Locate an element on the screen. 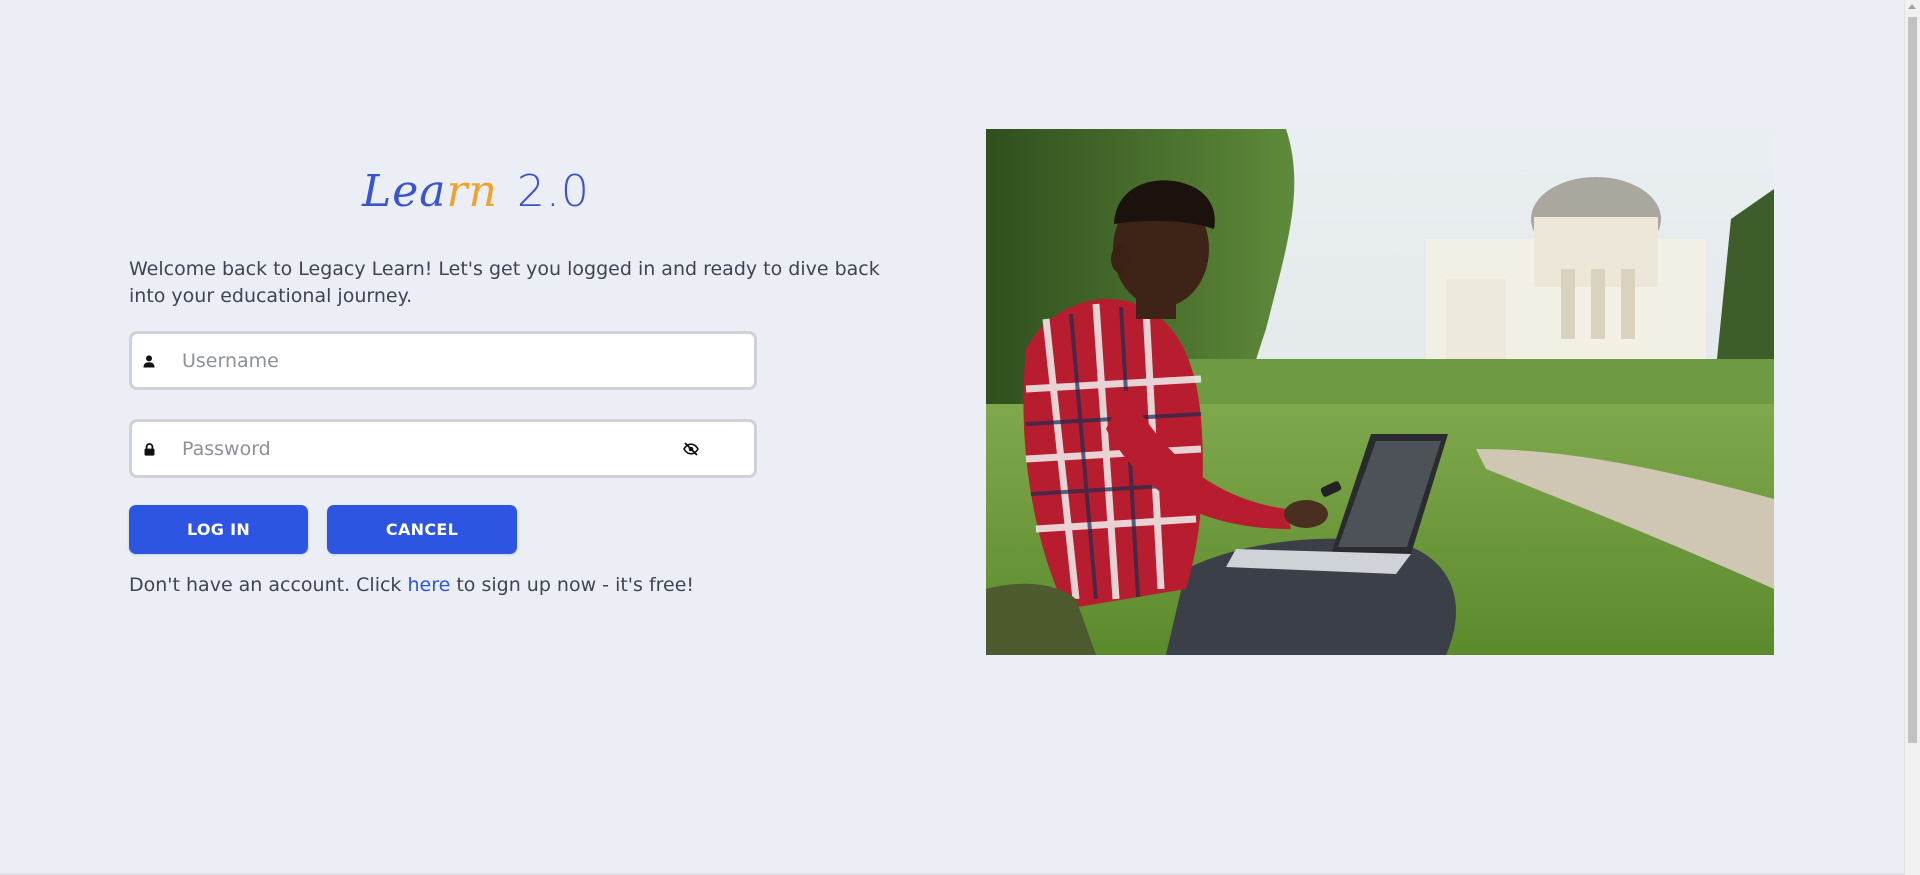  vertical-scrollbar is located at coordinates (1912, 437).